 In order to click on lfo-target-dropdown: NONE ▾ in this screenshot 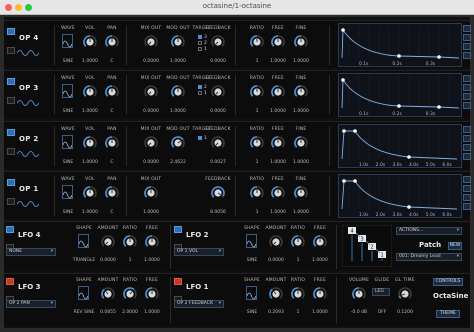, I will do `click(31, 252)`.